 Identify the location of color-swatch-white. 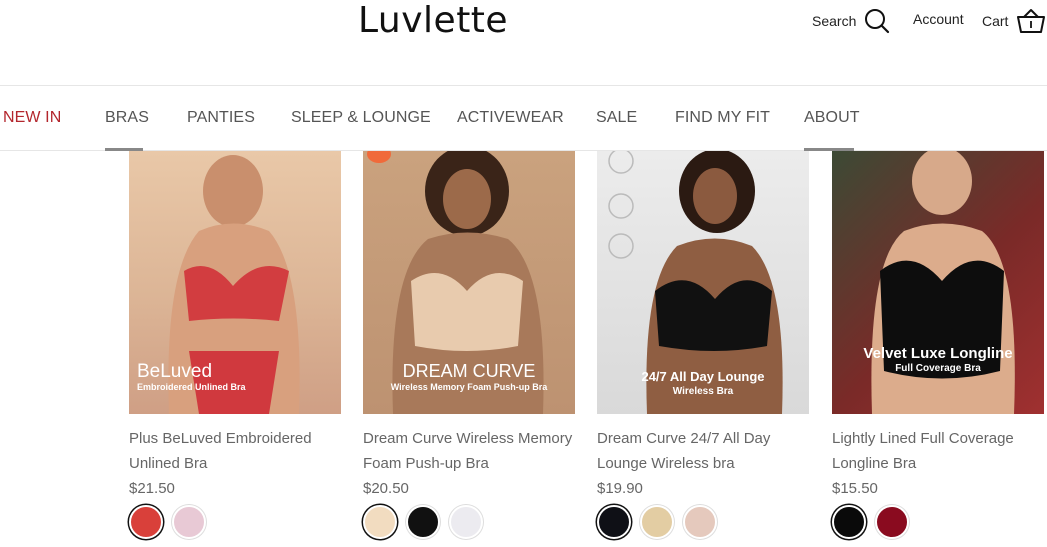
(466, 522).